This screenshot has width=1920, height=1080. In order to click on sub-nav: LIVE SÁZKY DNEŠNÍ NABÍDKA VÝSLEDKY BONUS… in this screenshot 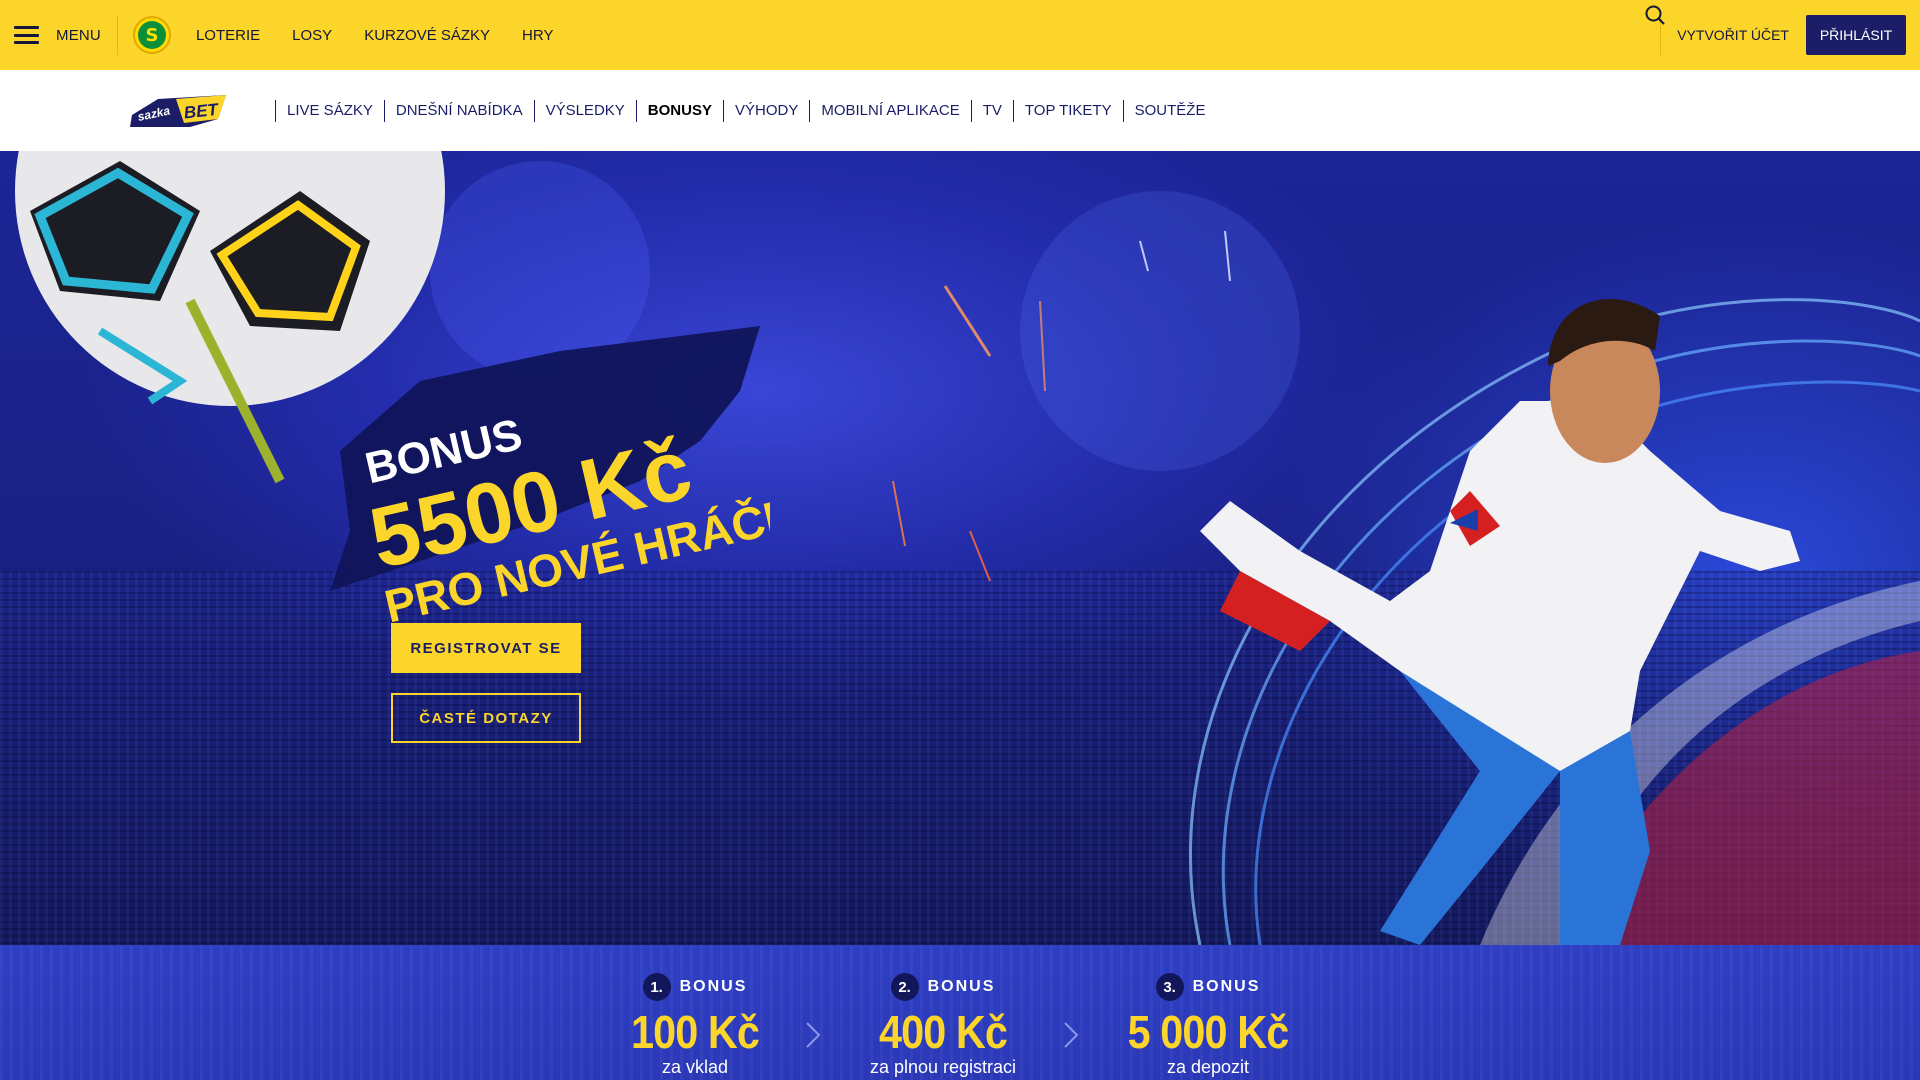, I will do `click(745, 110)`.